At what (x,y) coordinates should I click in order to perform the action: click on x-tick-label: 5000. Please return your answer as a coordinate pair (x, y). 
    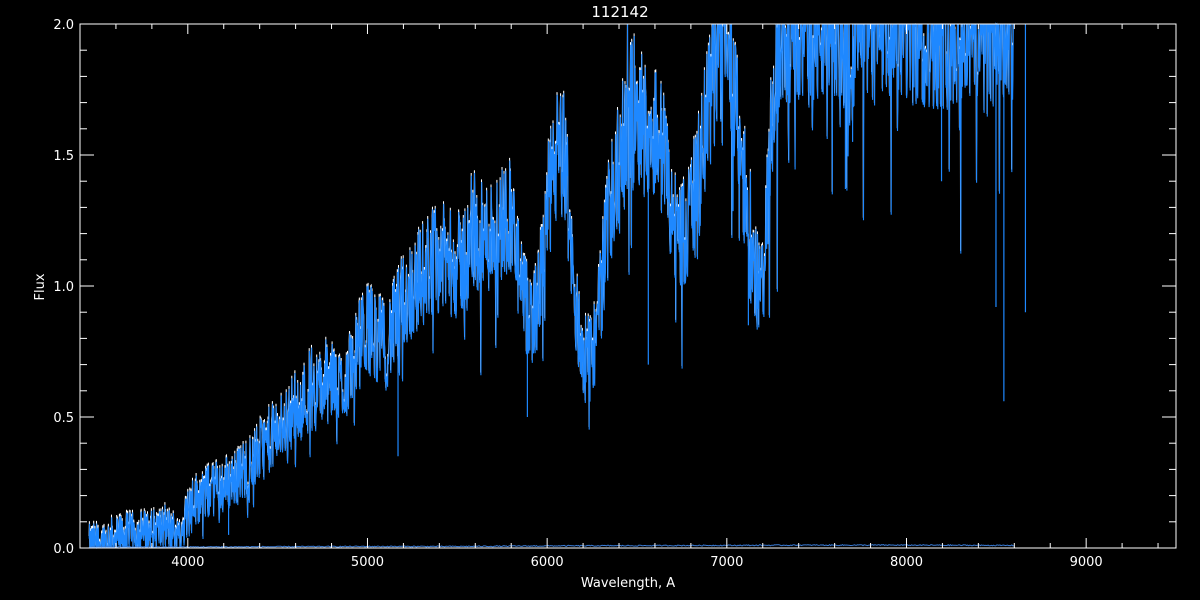
    Looking at the image, I should click on (367, 562).